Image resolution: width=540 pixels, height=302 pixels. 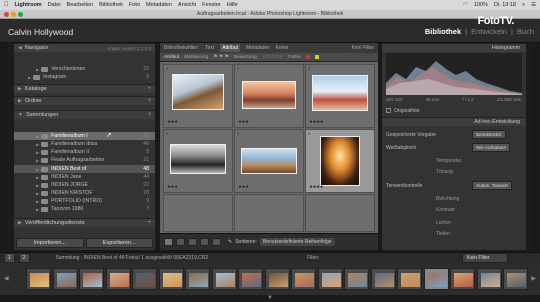 I want to click on navigator-header: ◀ Navigator Anpas. Ausfül. 1:1 1:3, so click(x=84, y=47).